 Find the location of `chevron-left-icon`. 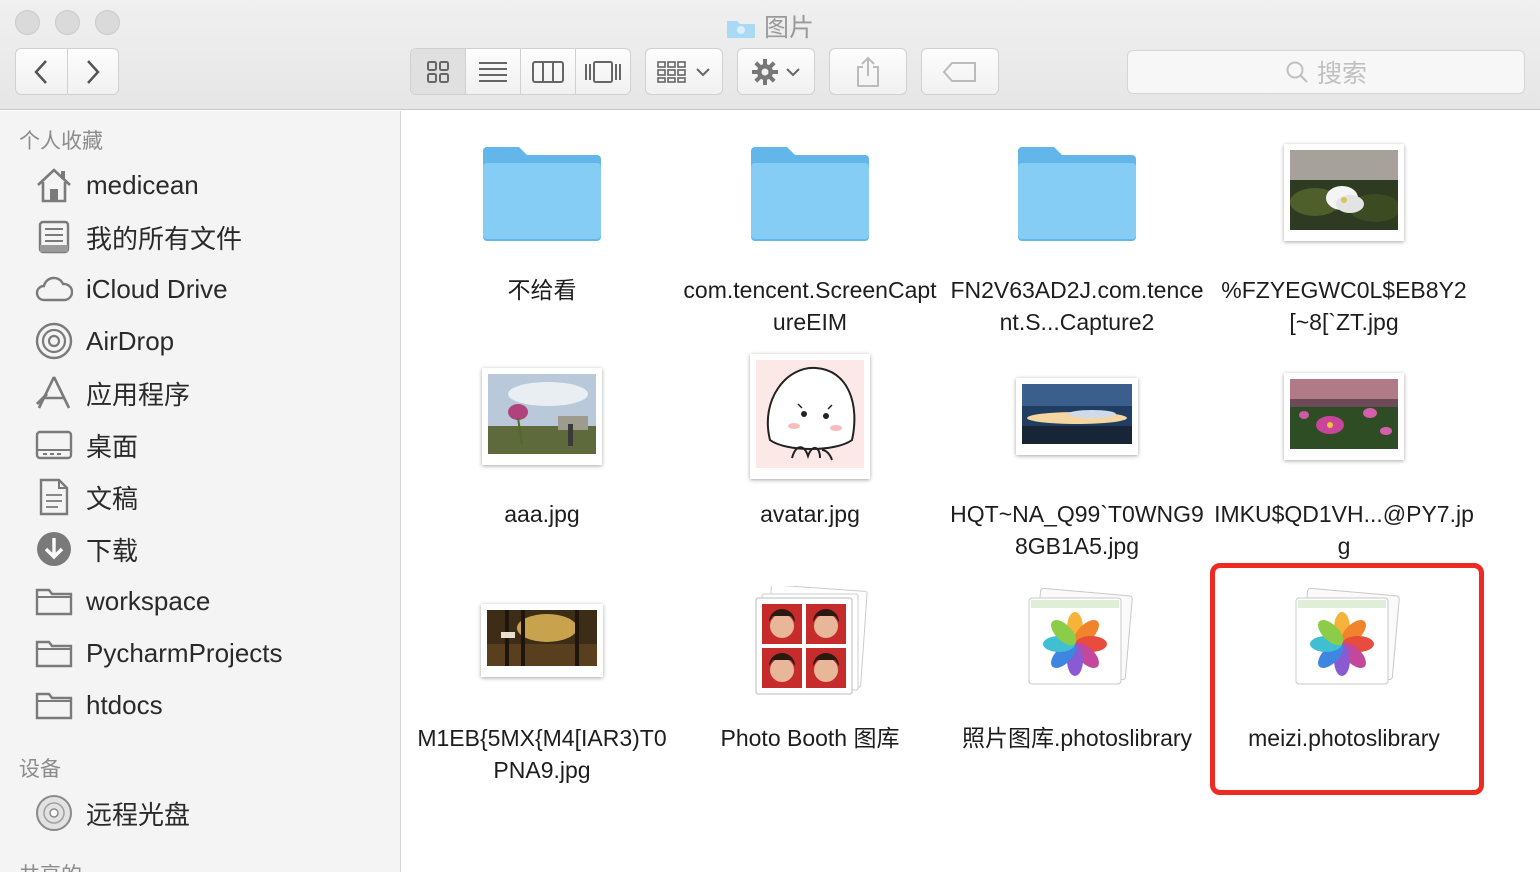

chevron-left-icon is located at coordinates (41, 71).